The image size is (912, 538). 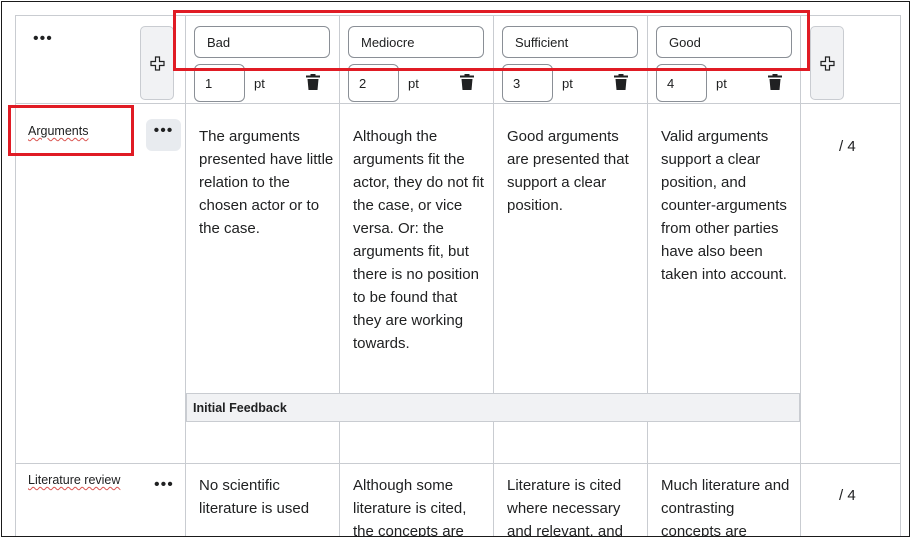 I want to click on add-level-left-button, so click(x=157, y=63).